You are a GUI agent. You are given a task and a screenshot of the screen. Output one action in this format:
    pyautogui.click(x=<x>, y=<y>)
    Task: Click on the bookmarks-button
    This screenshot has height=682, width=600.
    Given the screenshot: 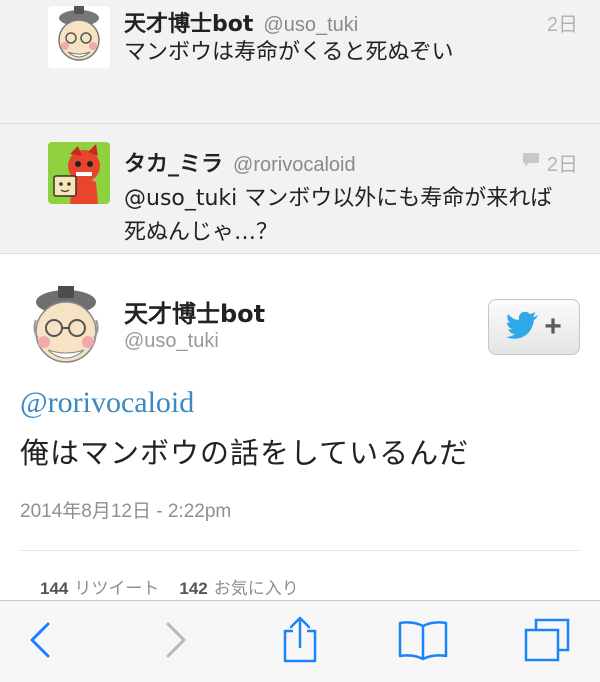 What is the action you would take?
    pyautogui.click(x=423, y=642)
    